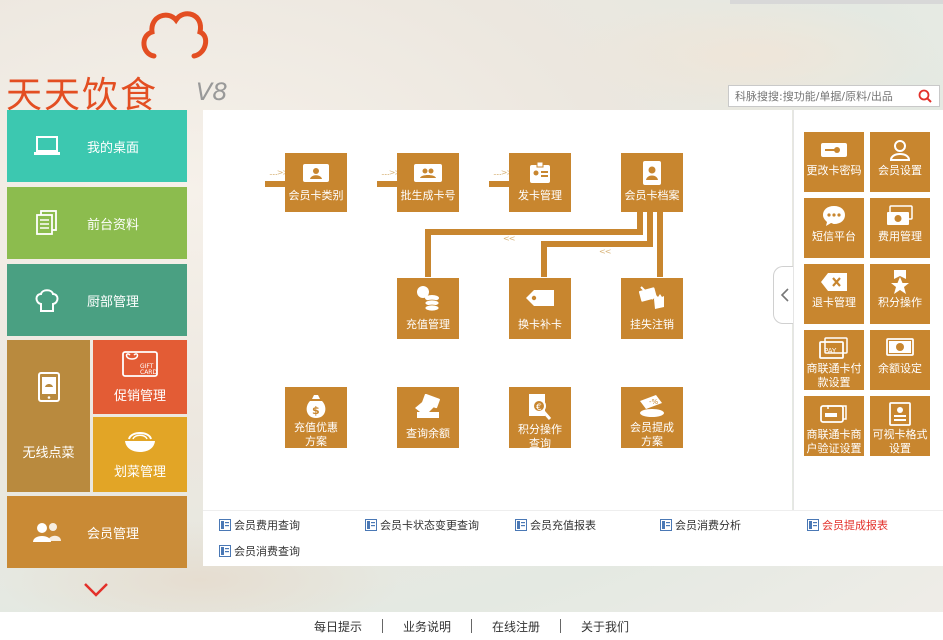 This screenshot has width=943, height=640. I want to click on laptop-icon, so click(47, 145).